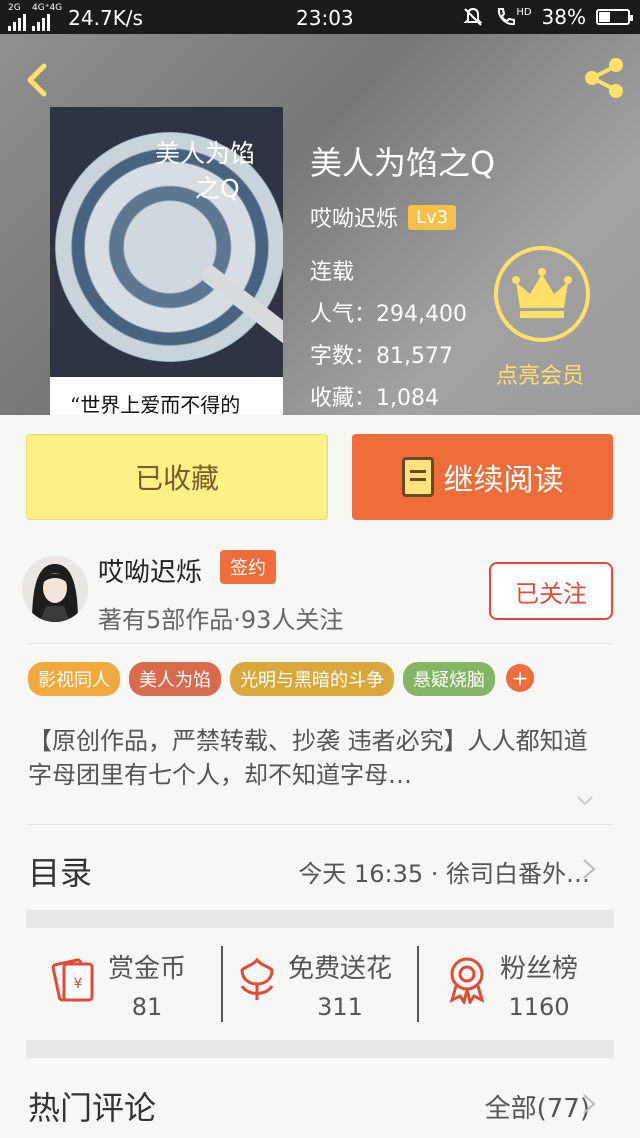  What do you see at coordinates (92, 1108) in the screenshot?
I see `hot-comments-label: 热门评论` at bounding box center [92, 1108].